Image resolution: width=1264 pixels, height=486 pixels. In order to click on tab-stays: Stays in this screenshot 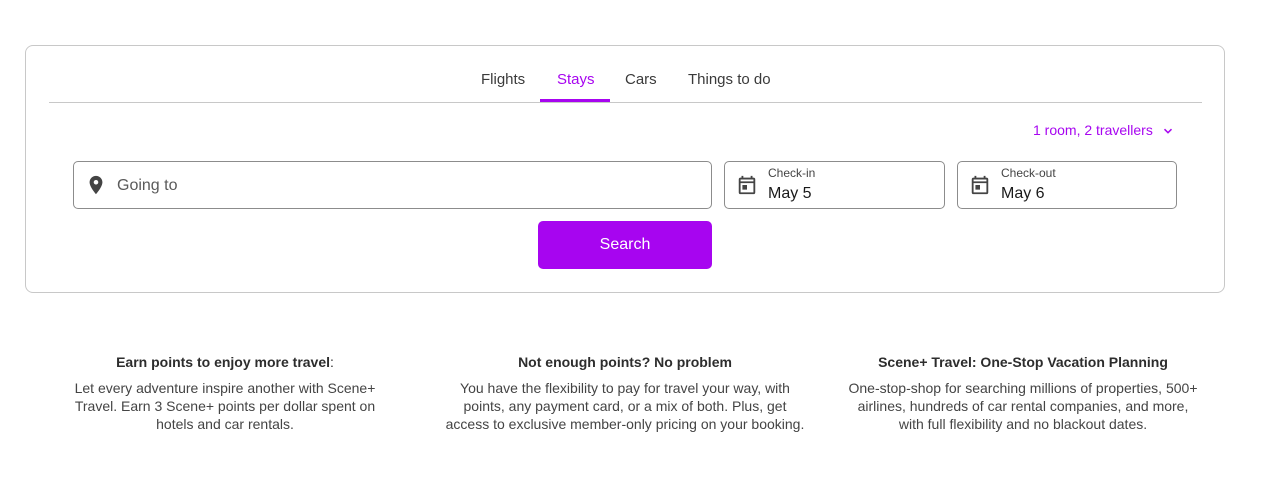, I will do `click(576, 79)`.